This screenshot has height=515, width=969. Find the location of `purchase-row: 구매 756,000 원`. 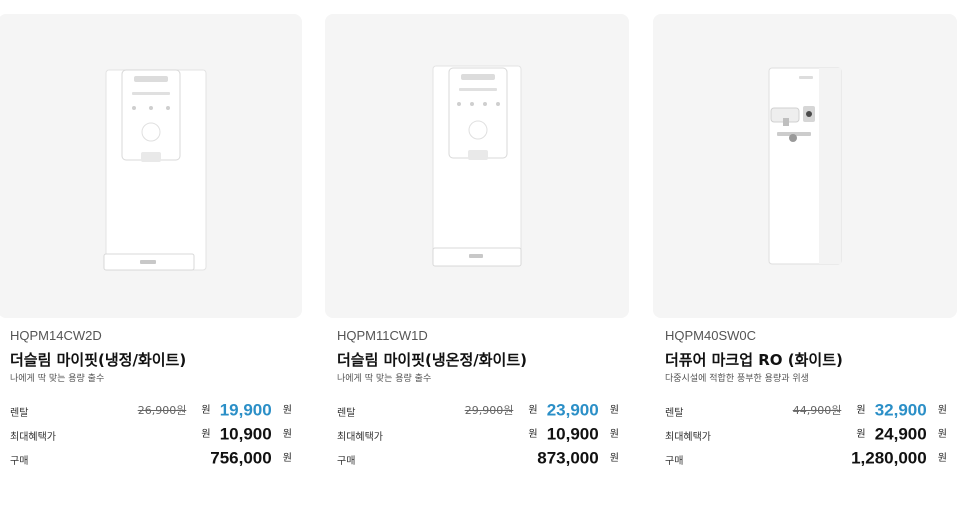

purchase-row: 구매 756,000 원 is located at coordinates (151, 458).